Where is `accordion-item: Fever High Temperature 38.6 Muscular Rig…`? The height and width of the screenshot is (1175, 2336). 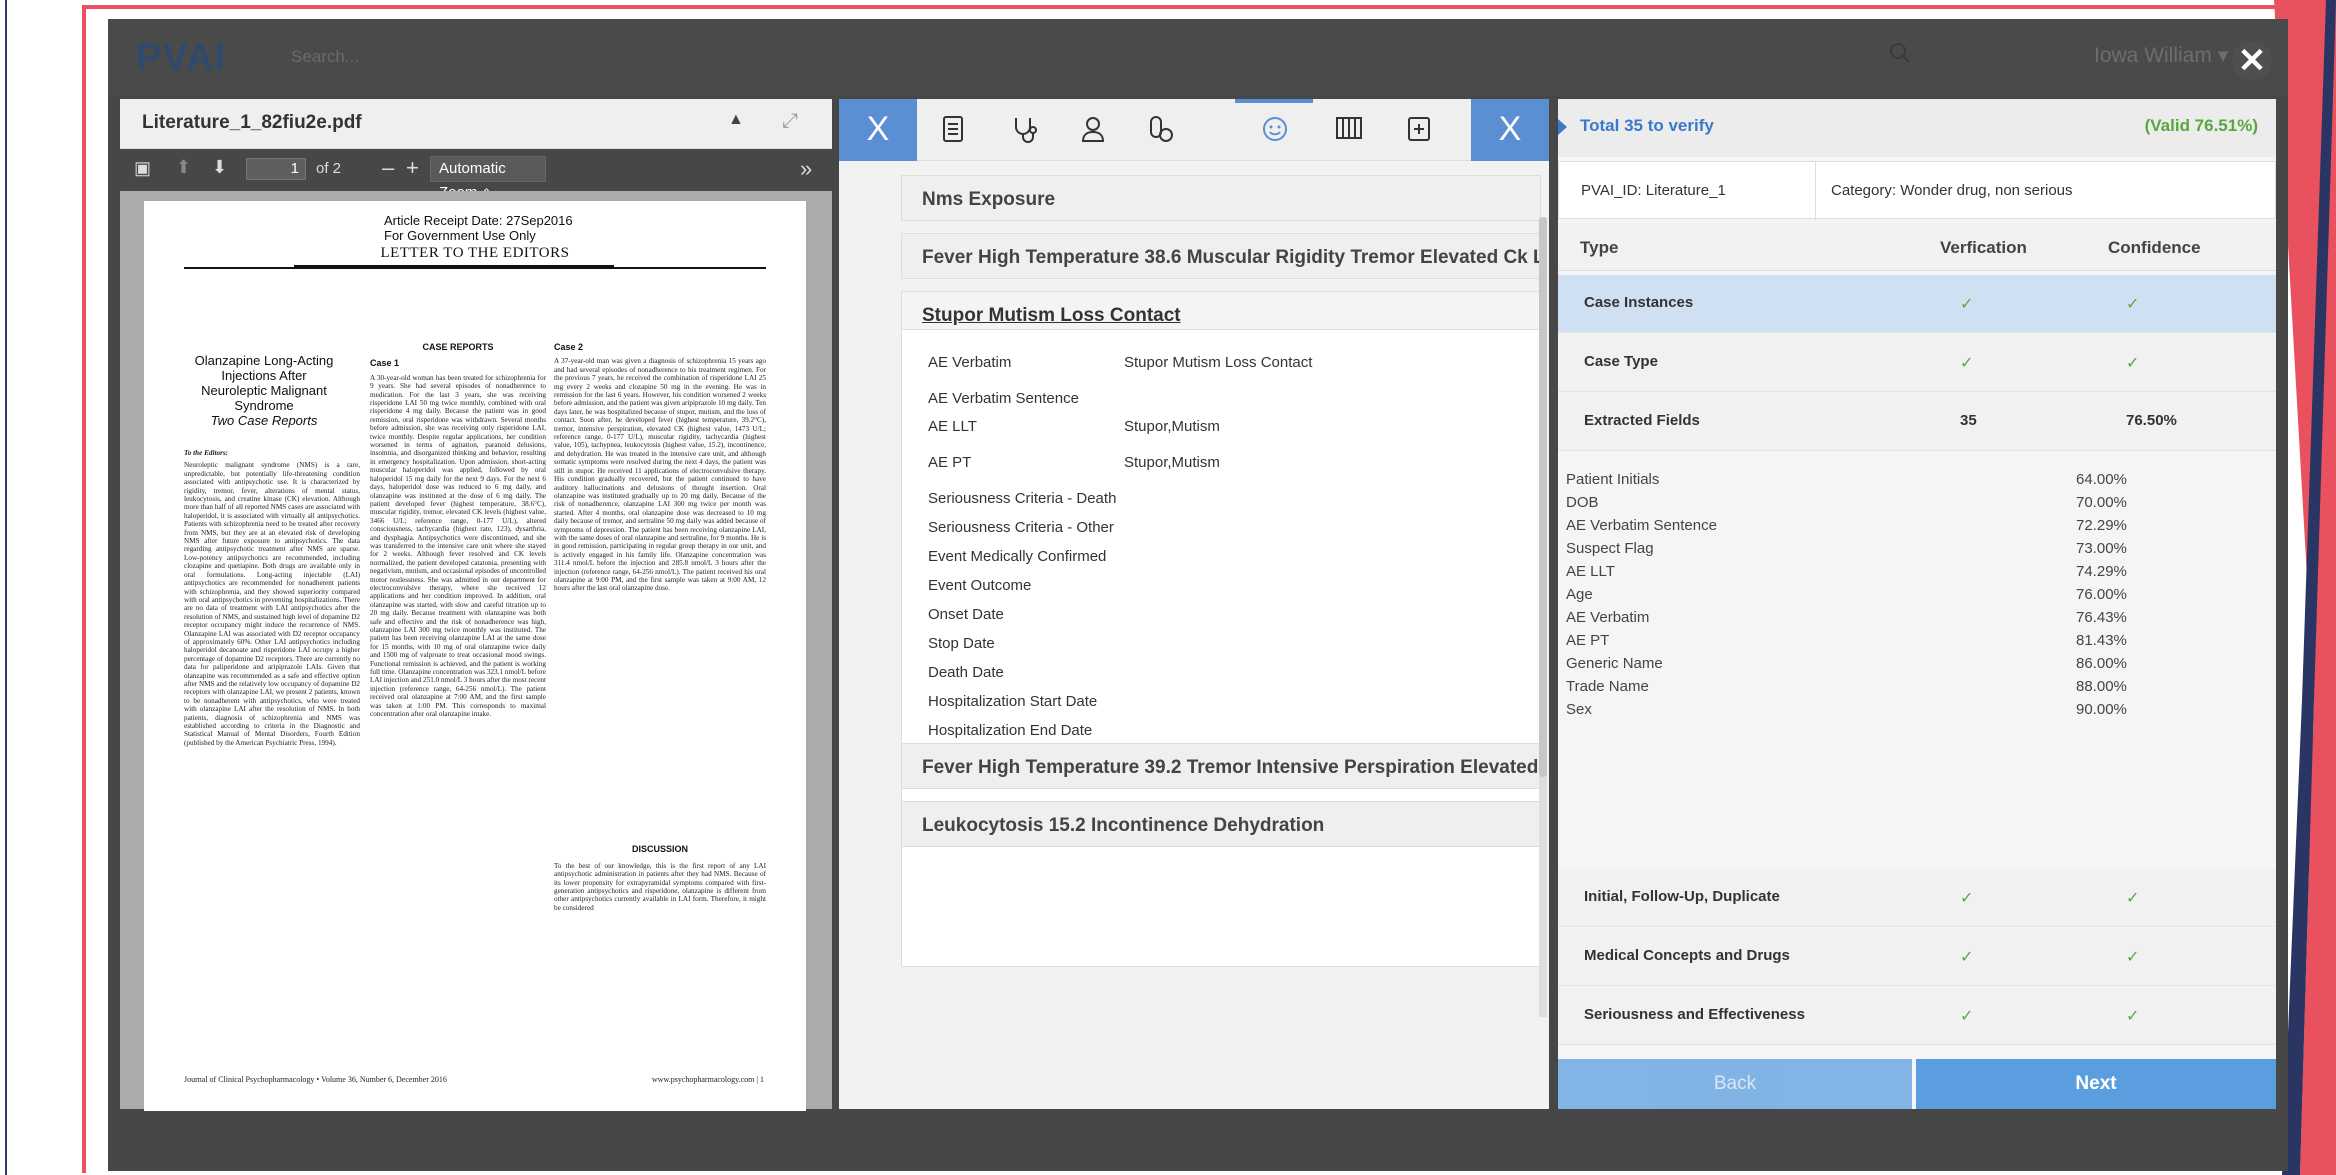 accordion-item: Fever High Temperature 38.6 Muscular Rig… is located at coordinates (1221, 256).